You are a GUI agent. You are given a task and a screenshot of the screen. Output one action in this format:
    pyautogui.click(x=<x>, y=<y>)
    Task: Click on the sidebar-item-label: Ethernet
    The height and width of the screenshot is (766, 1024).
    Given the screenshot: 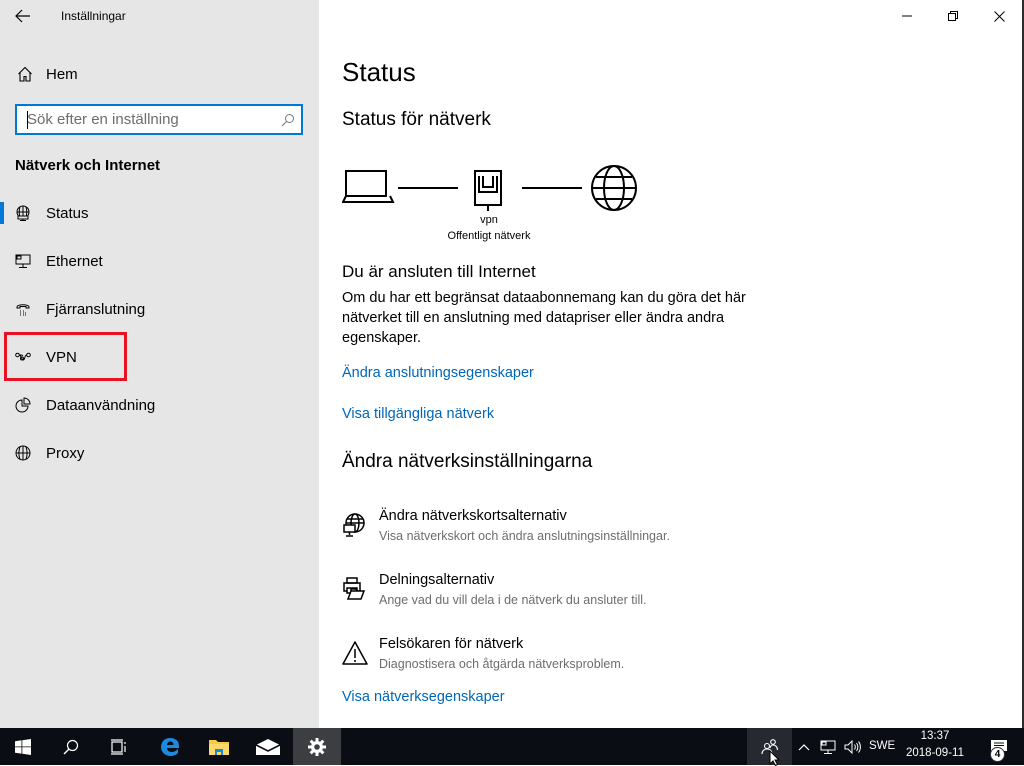 What is the action you would take?
    pyautogui.click(x=74, y=261)
    